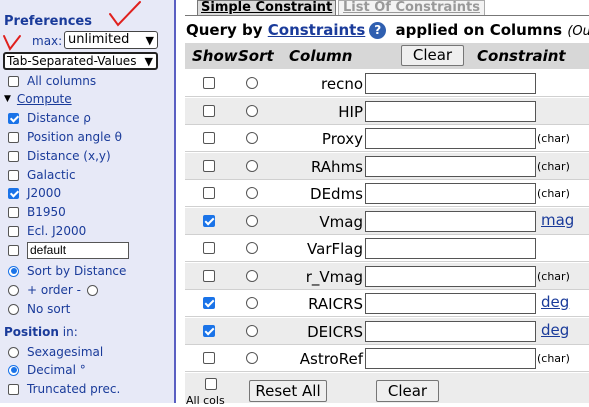  What do you see at coordinates (78, 250) in the screenshot?
I see `default-input` at bounding box center [78, 250].